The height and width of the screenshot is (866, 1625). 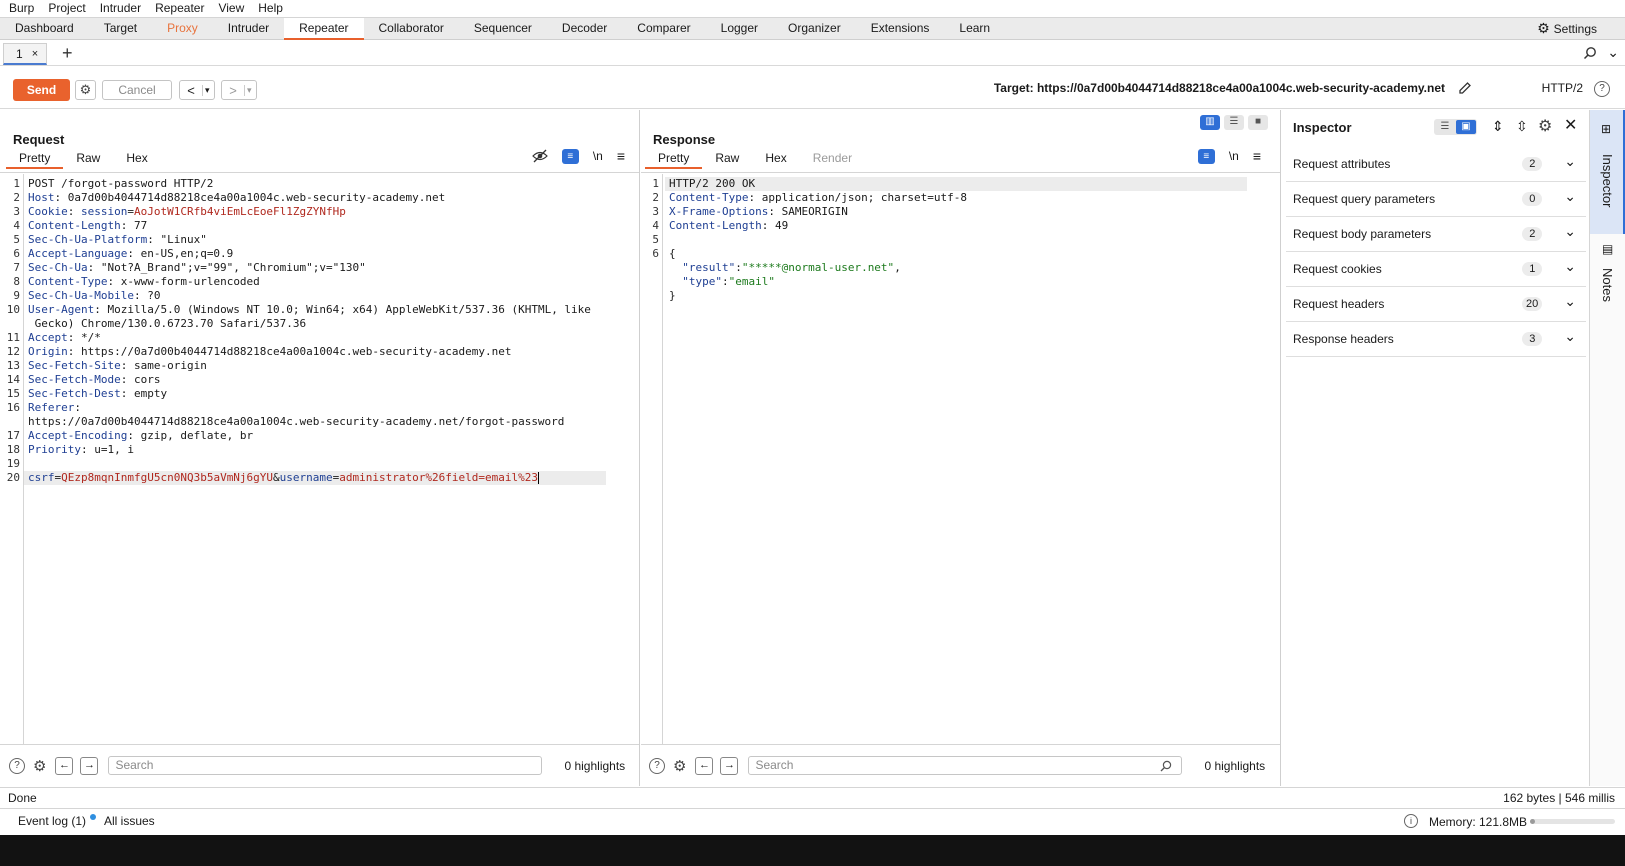 What do you see at coordinates (44, 29) in the screenshot?
I see `tab-dashboard: Dashboard` at bounding box center [44, 29].